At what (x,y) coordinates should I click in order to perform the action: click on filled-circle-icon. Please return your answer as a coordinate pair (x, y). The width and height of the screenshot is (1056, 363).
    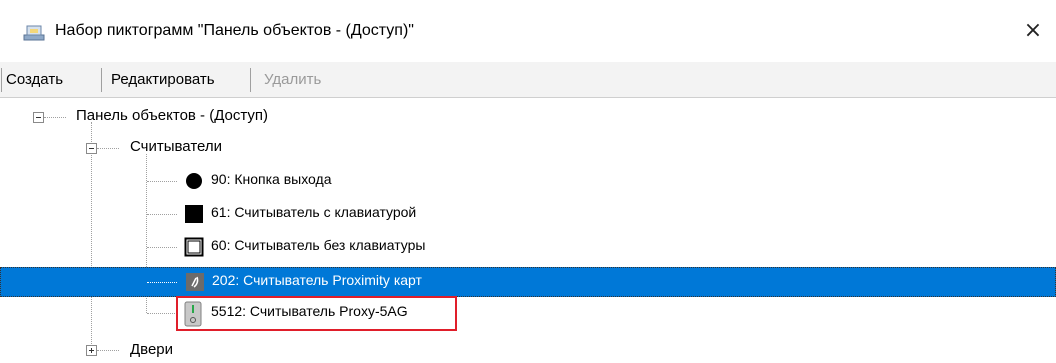
    Looking at the image, I should click on (194, 181).